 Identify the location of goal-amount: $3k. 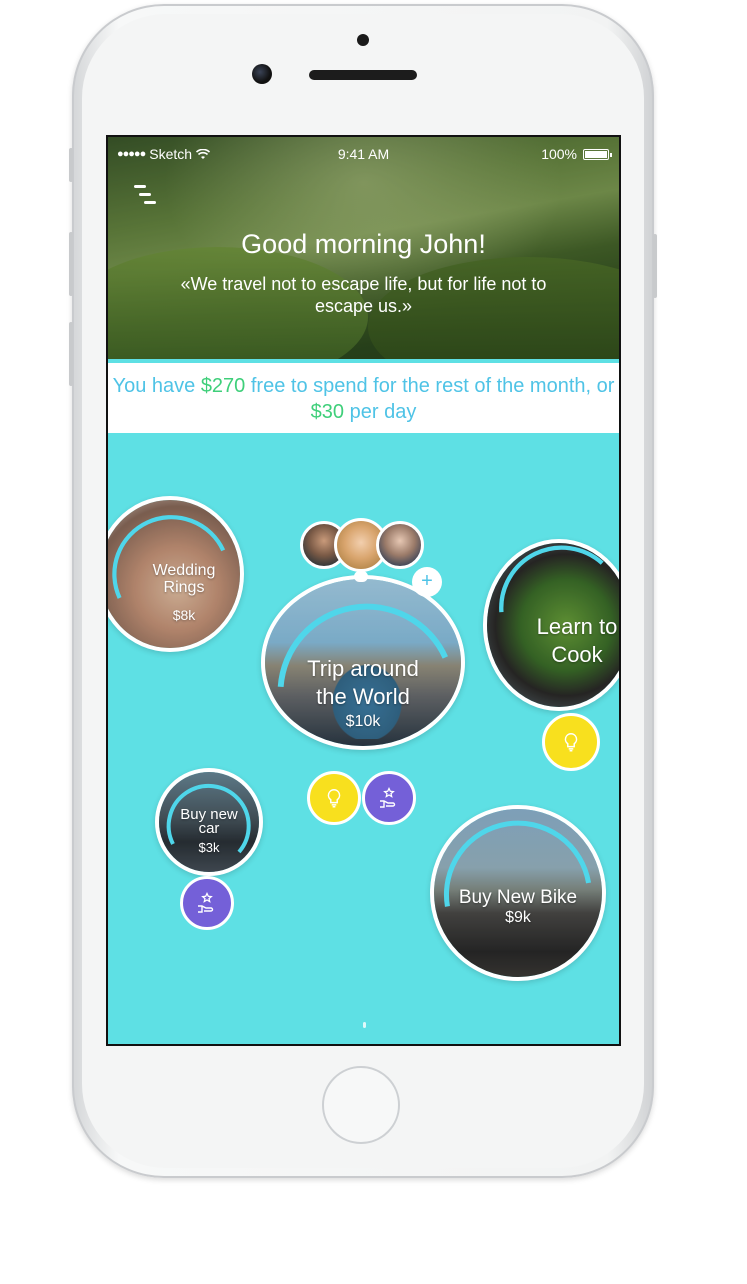
(209, 847).